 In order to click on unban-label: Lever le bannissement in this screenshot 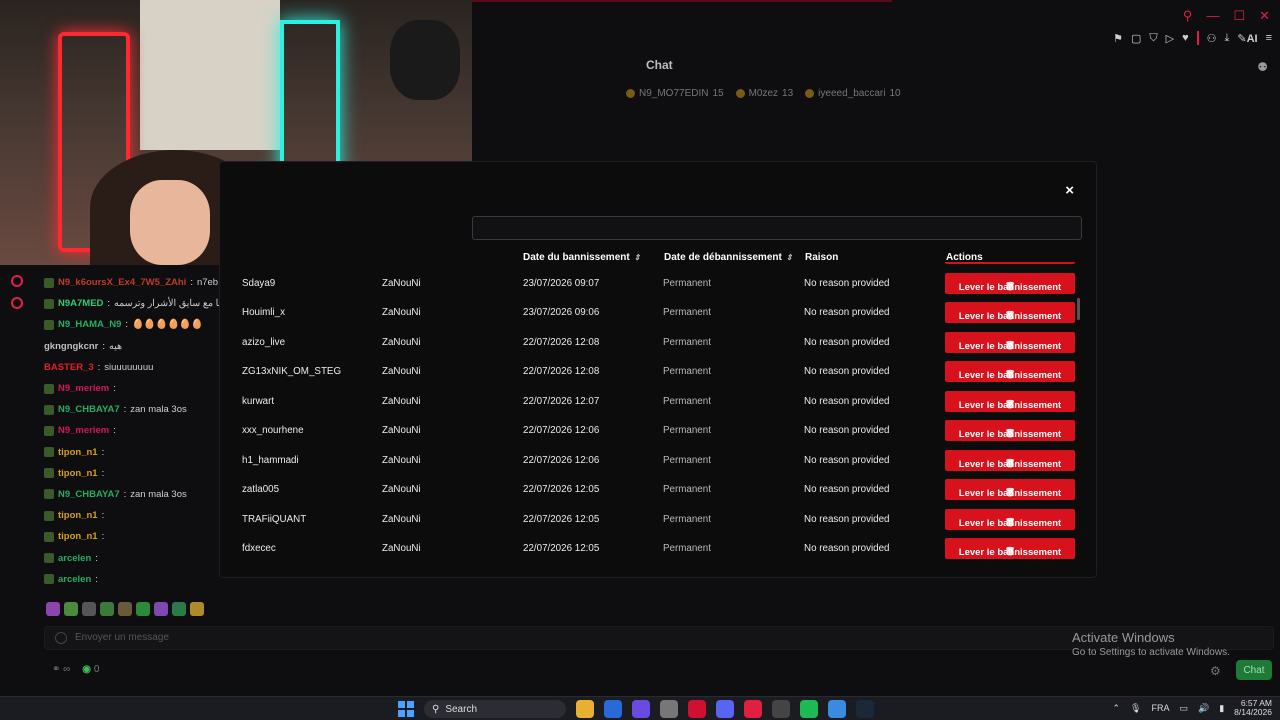, I will do `click(1010, 287)`.